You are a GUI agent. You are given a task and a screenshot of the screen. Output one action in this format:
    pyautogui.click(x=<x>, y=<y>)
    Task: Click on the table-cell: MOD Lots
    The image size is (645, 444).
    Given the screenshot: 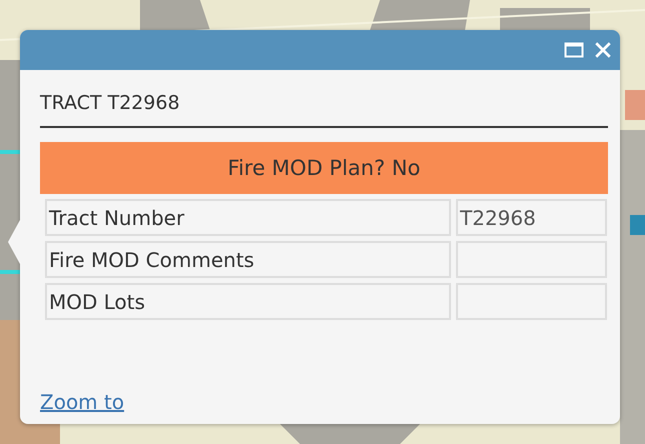 What is the action you would take?
    pyautogui.click(x=248, y=301)
    